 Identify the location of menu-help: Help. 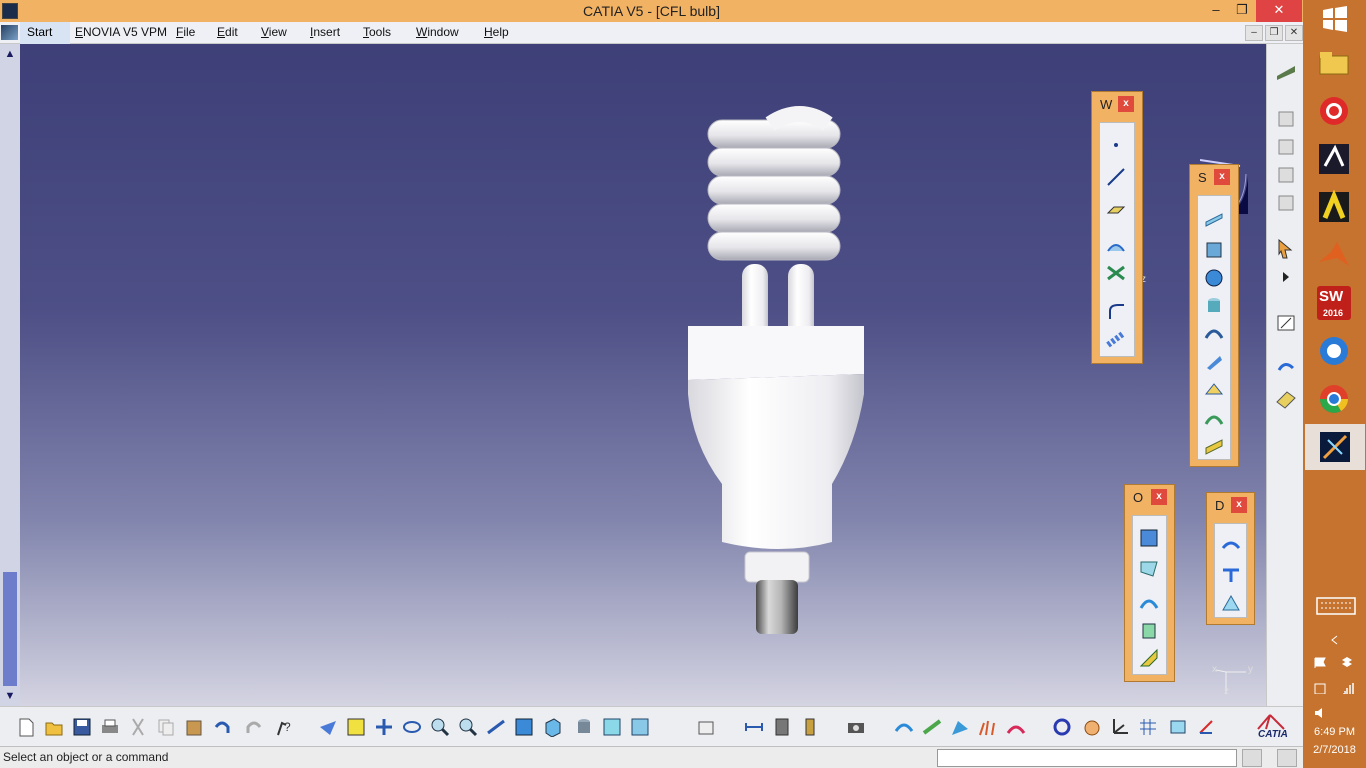
(496, 32).